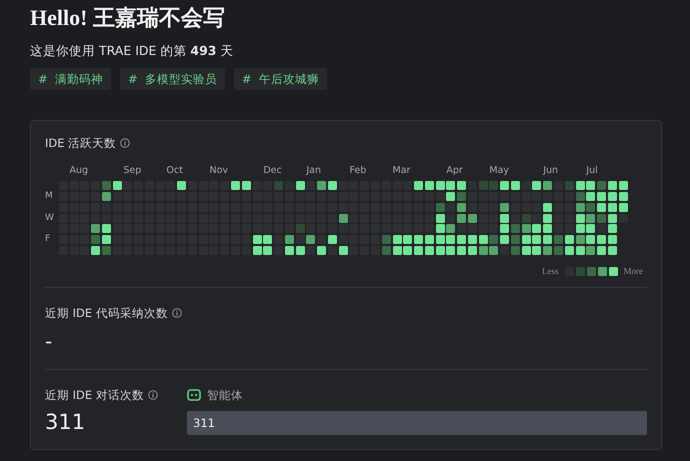  Describe the element at coordinates (194, 395) in the screenshot. I see `robot-icon` at that location.